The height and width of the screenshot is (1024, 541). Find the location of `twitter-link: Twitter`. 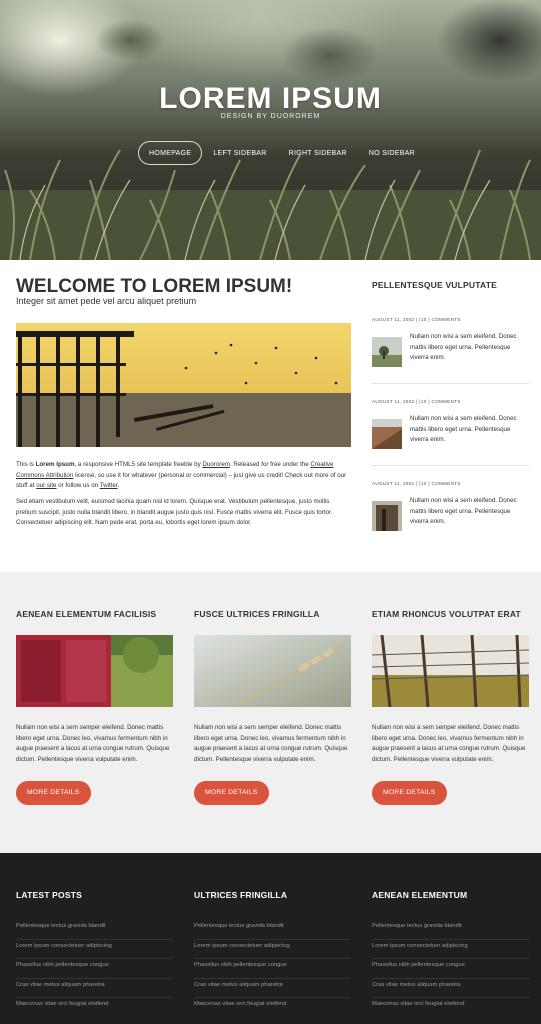

twitter-link: Twitter is located at coordinates (109, 485).